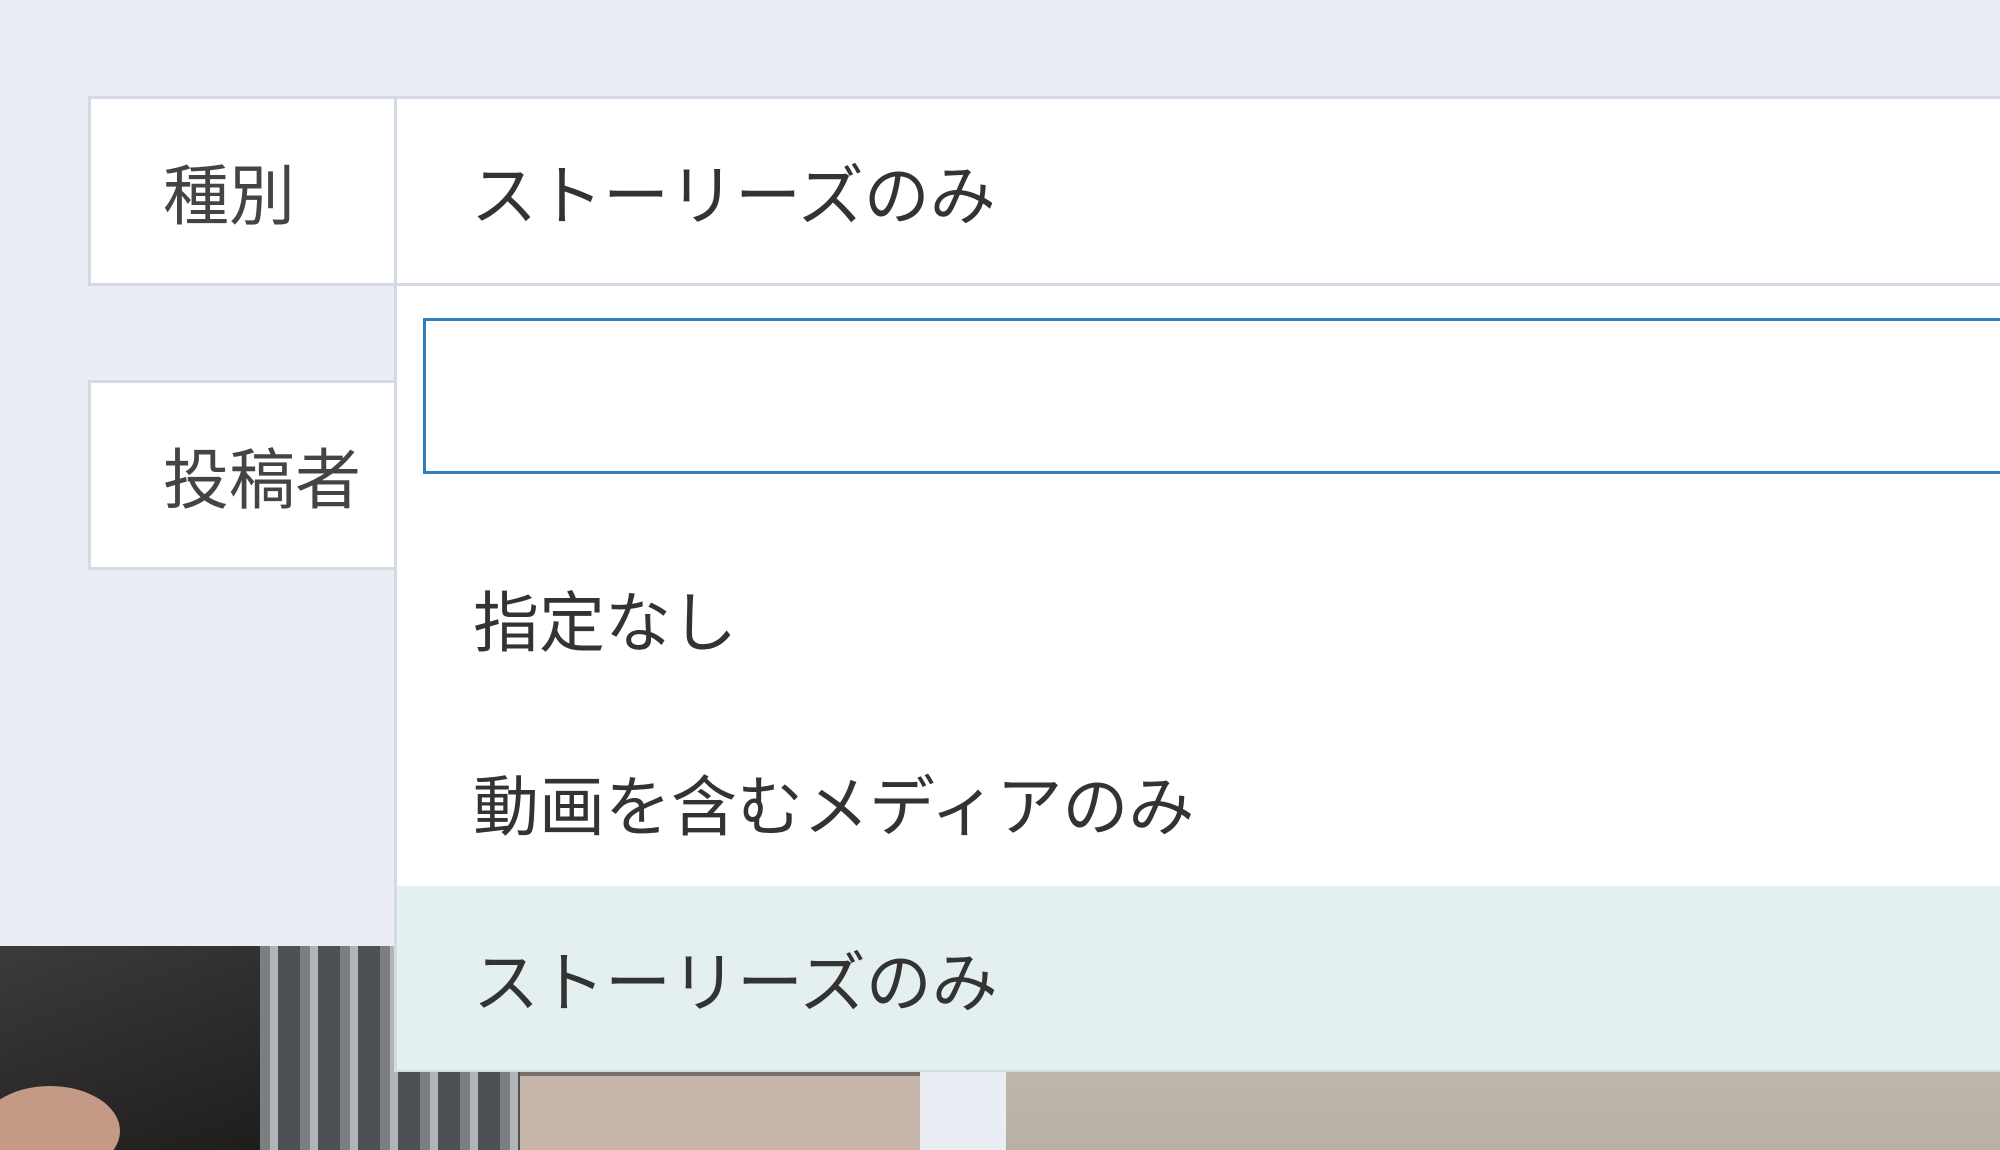 The image size is (2000, 1150). What do you see at coordinates (244, 191) in the screenshot?
I see `type-filter-label: 種別` at bounding box center [244, 191].